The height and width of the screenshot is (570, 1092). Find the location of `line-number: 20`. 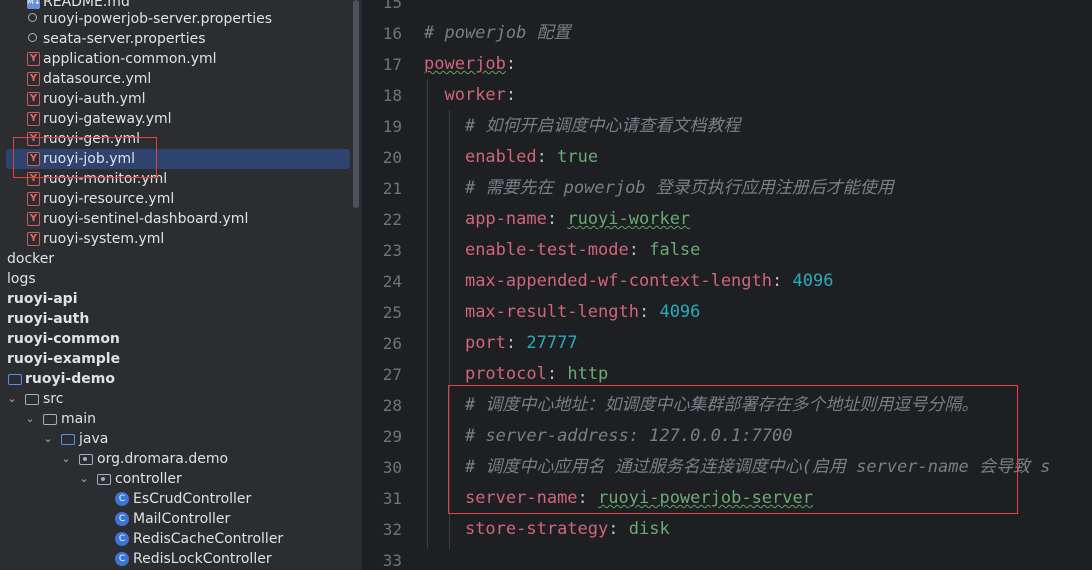

line-number: 20 is located at coordinates (392, 157).